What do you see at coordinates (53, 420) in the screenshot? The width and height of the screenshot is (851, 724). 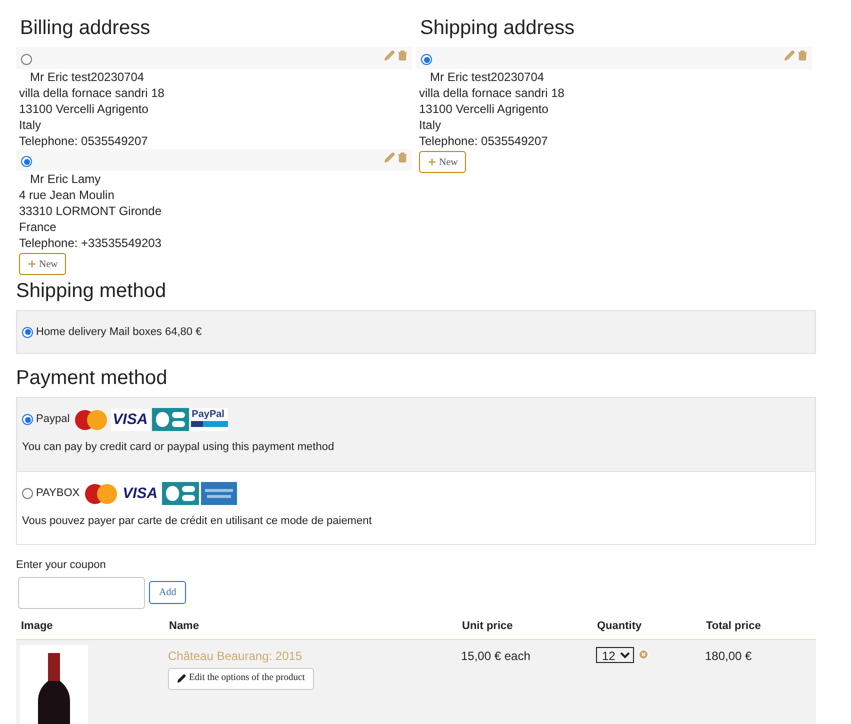 I see `payment-option-label: Paypal` at bounding box center [53, 420].